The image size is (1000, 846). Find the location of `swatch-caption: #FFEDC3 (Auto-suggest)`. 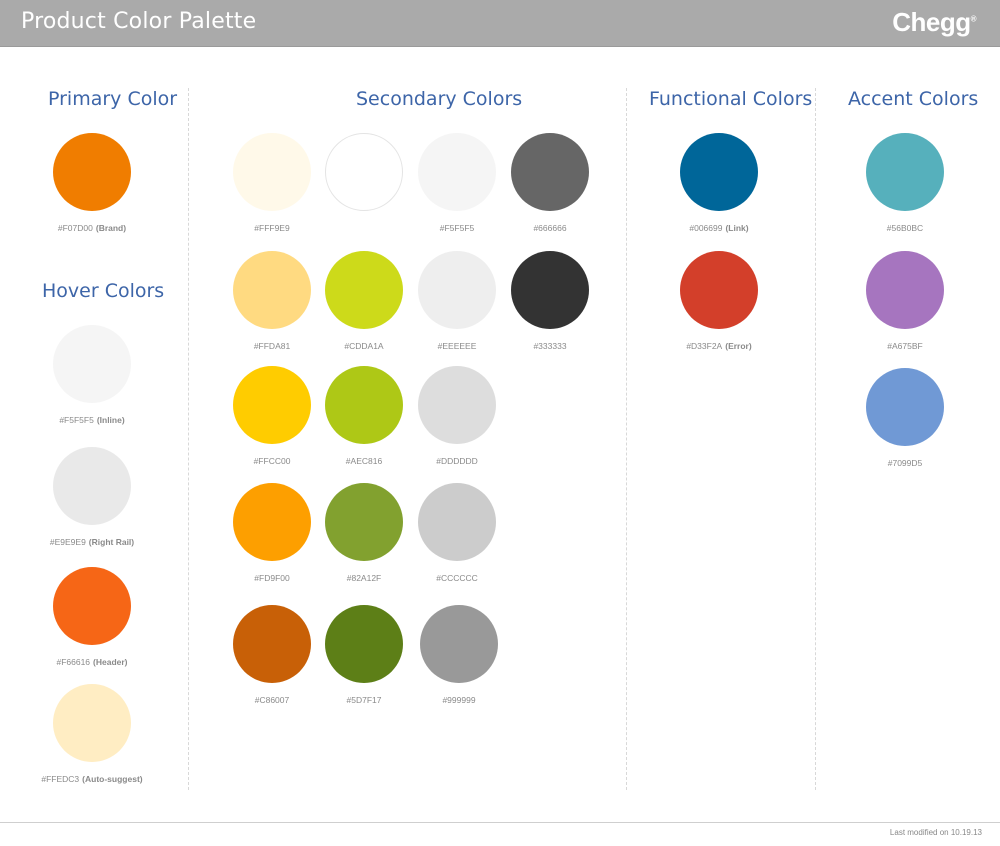

swatch-caption: #FFEDC3 (Auto-suggest) is located at coordinates (92, 779).